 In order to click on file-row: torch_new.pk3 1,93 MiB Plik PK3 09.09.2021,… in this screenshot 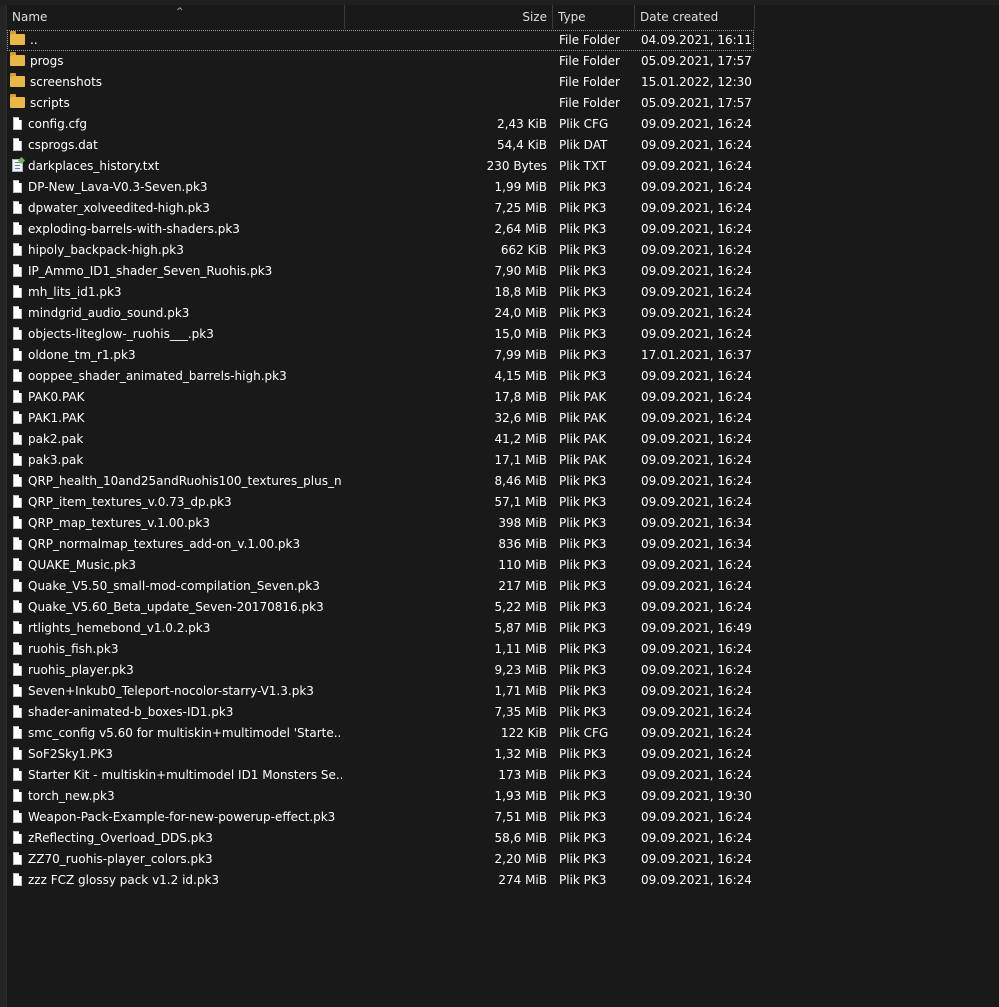, I will do `click(387, 796)`.